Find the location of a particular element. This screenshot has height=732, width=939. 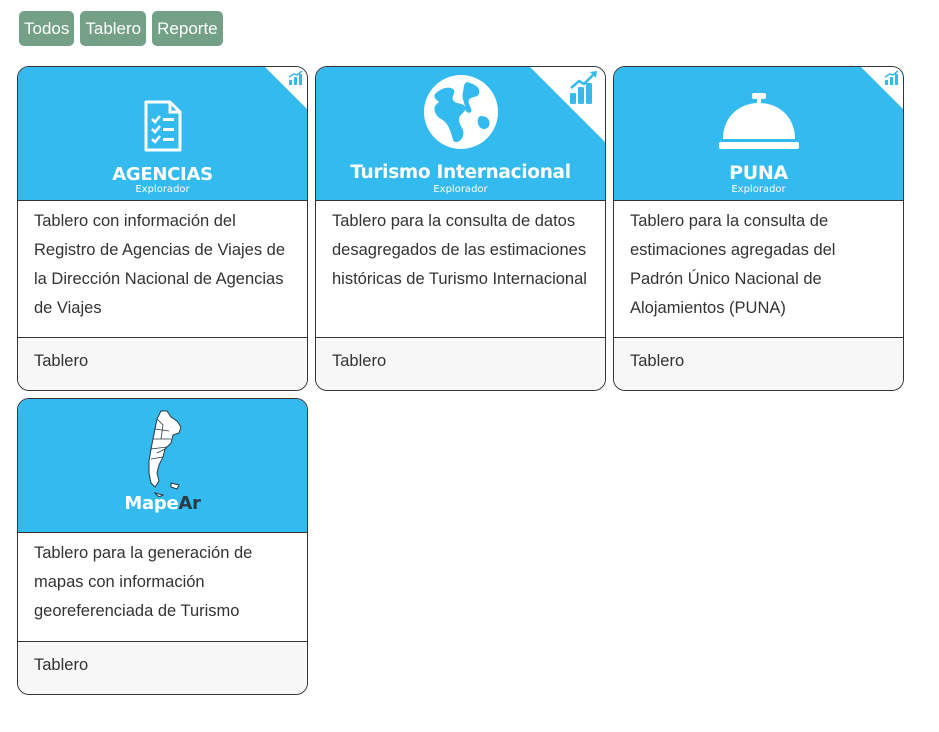

card-banner: PUNA Explorador is located at coordinates (758, 134).